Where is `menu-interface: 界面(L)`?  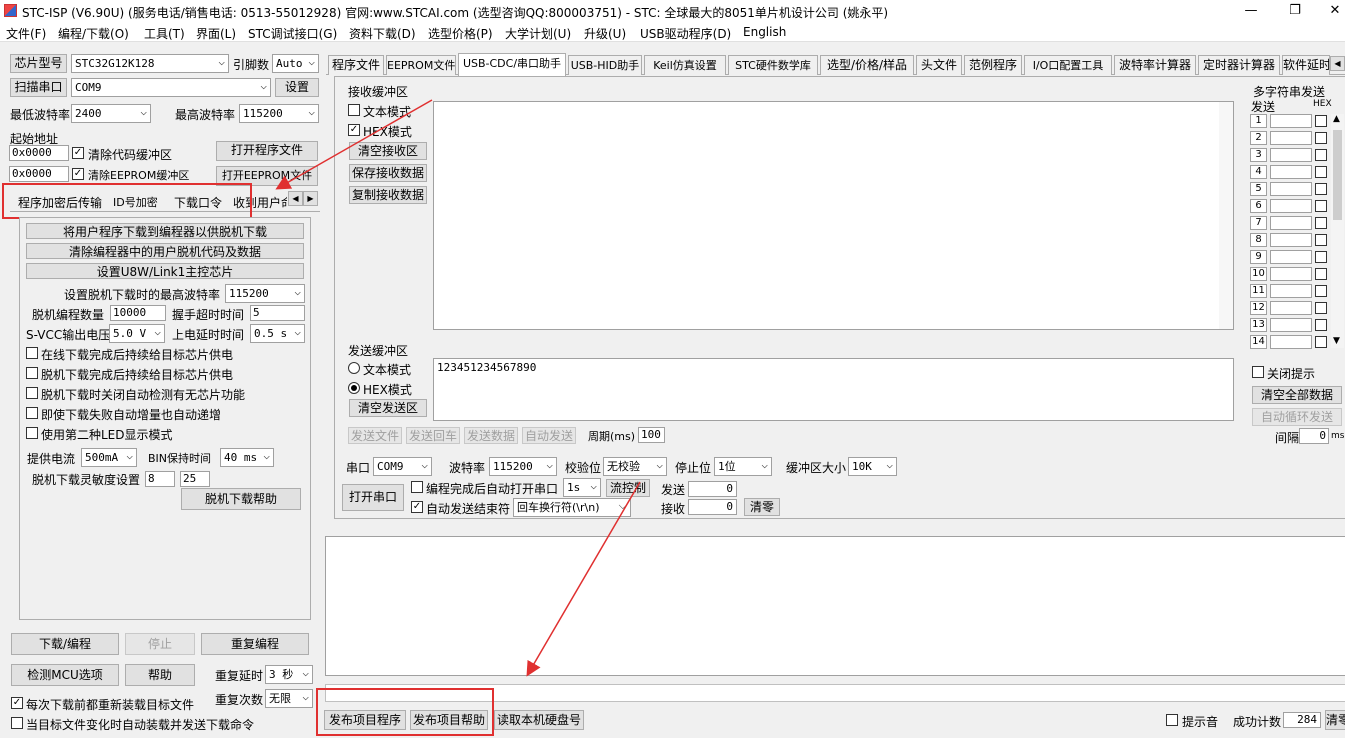
menu-interface: 界面(L) is located at coordinates (216, 33).